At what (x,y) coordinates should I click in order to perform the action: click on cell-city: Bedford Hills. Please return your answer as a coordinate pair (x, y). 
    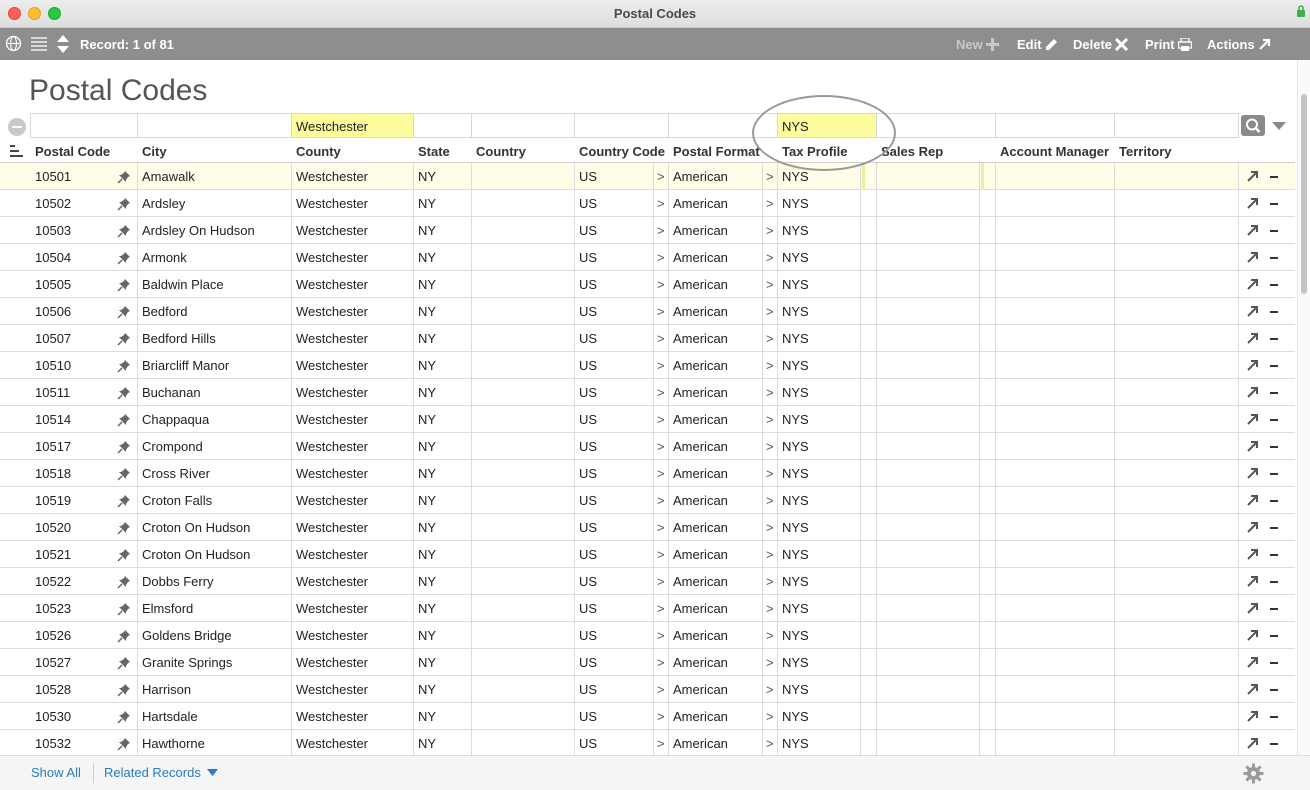
    Looking at the image, I should click on (179, 338).